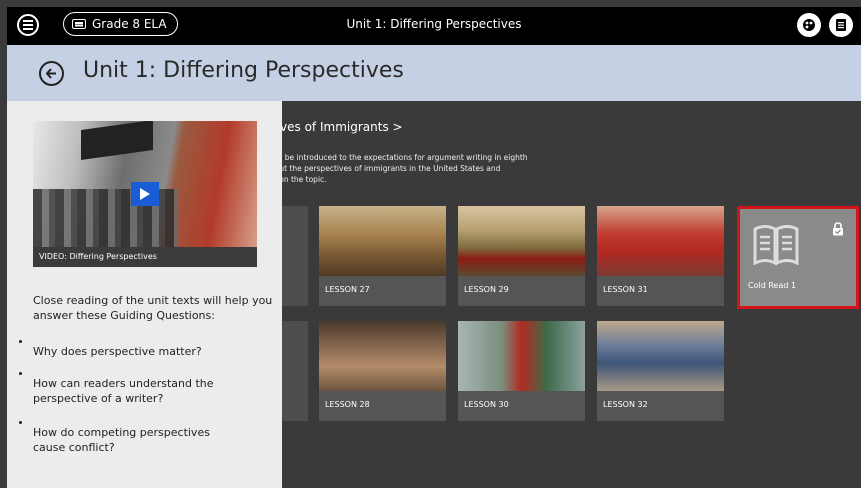 The image size is (861, 488). I want to click on top-bar-title: Unit 1: Differing Perspectives, so click(434, 24).